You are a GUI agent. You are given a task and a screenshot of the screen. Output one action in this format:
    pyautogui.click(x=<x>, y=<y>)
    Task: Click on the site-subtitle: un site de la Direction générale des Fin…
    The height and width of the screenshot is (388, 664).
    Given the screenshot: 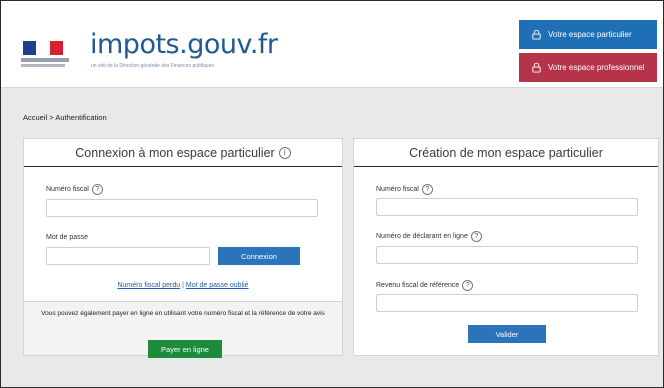 What is the action you would take?
    pyautogui.click(x=152, y=66)
    